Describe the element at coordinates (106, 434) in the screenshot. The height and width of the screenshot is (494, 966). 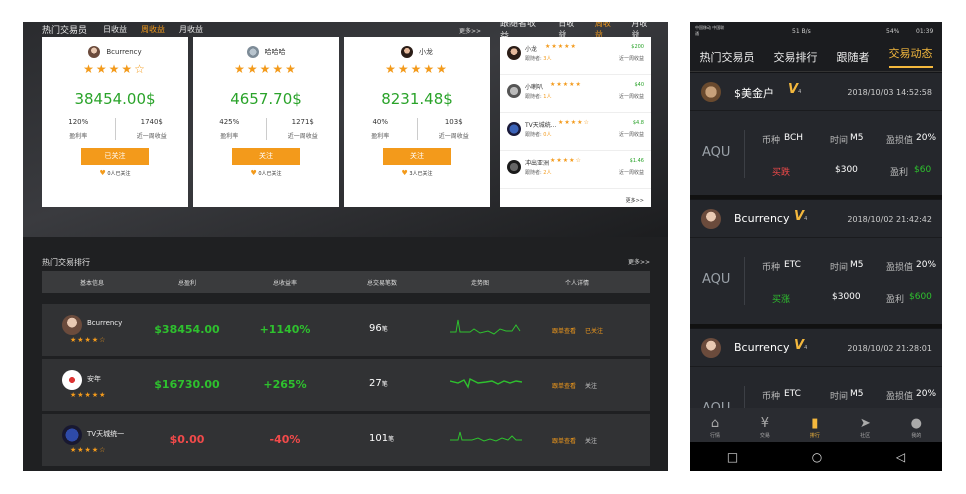
I see `trader-name: TV天城统一` at that location.